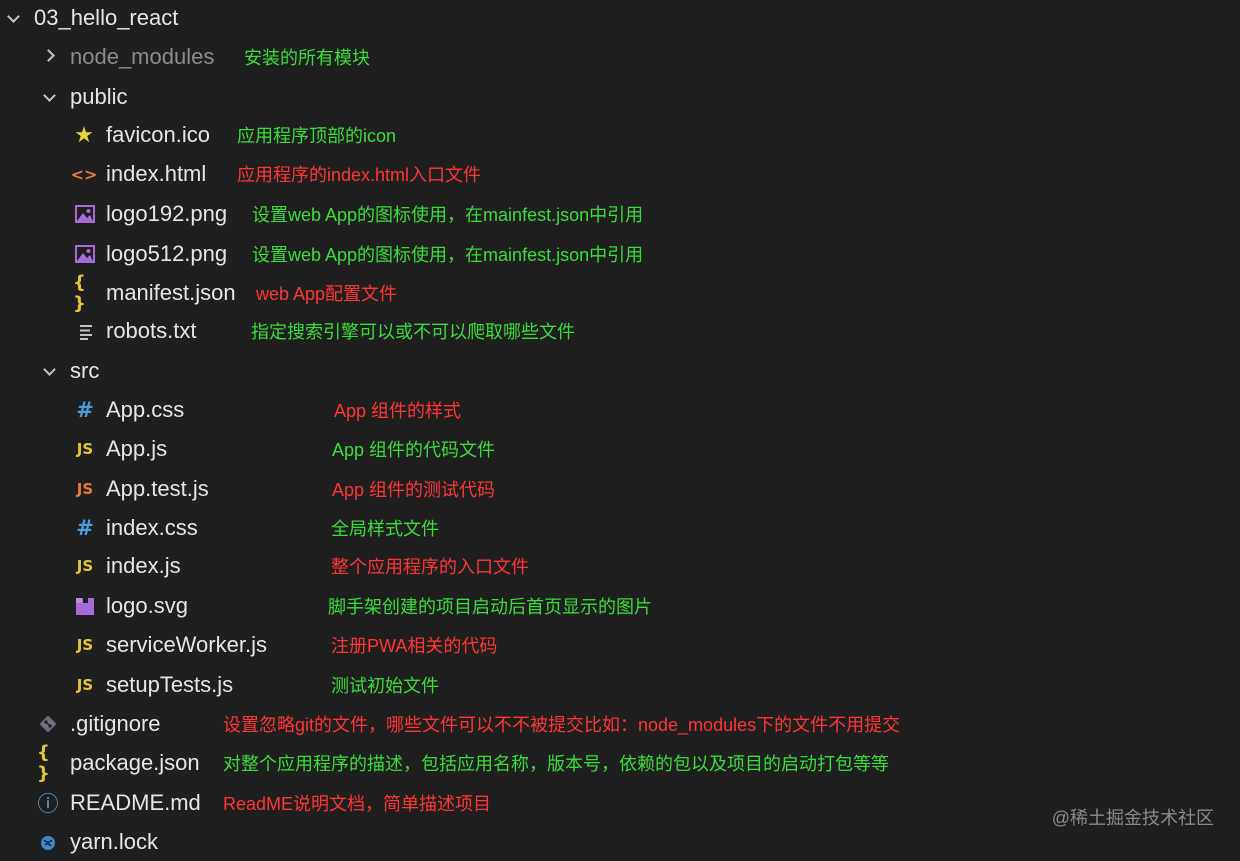 The width and height of the screenshot is (1240, 861). Describe the element at coordinates (115, 723) in the screenshot. I see `file-name: .gitignore` at that location.